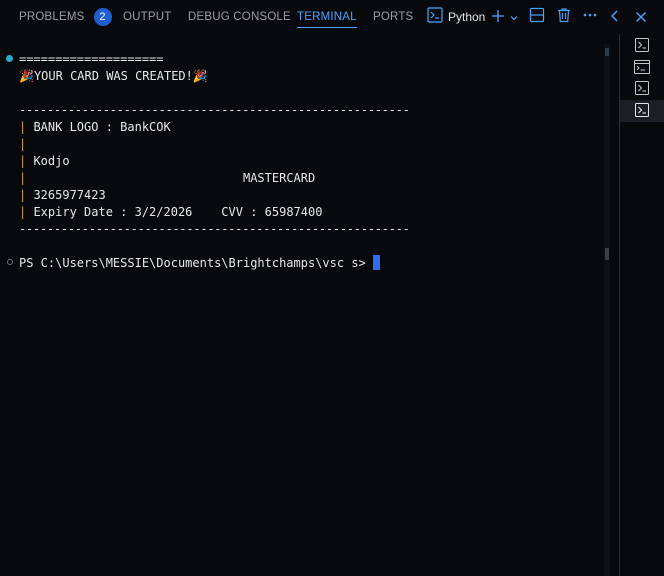  I want to click on close-icon, so click(641, 17).